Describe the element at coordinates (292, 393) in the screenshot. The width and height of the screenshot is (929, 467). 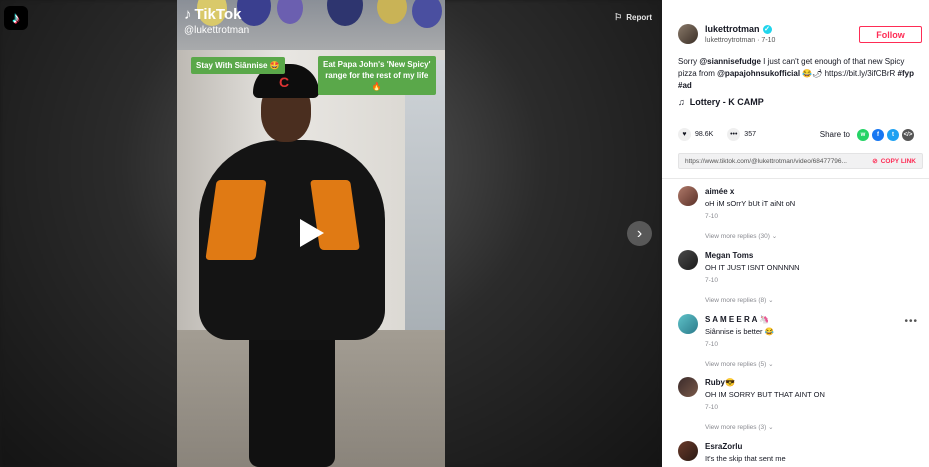
I see `person-legs` at that location.